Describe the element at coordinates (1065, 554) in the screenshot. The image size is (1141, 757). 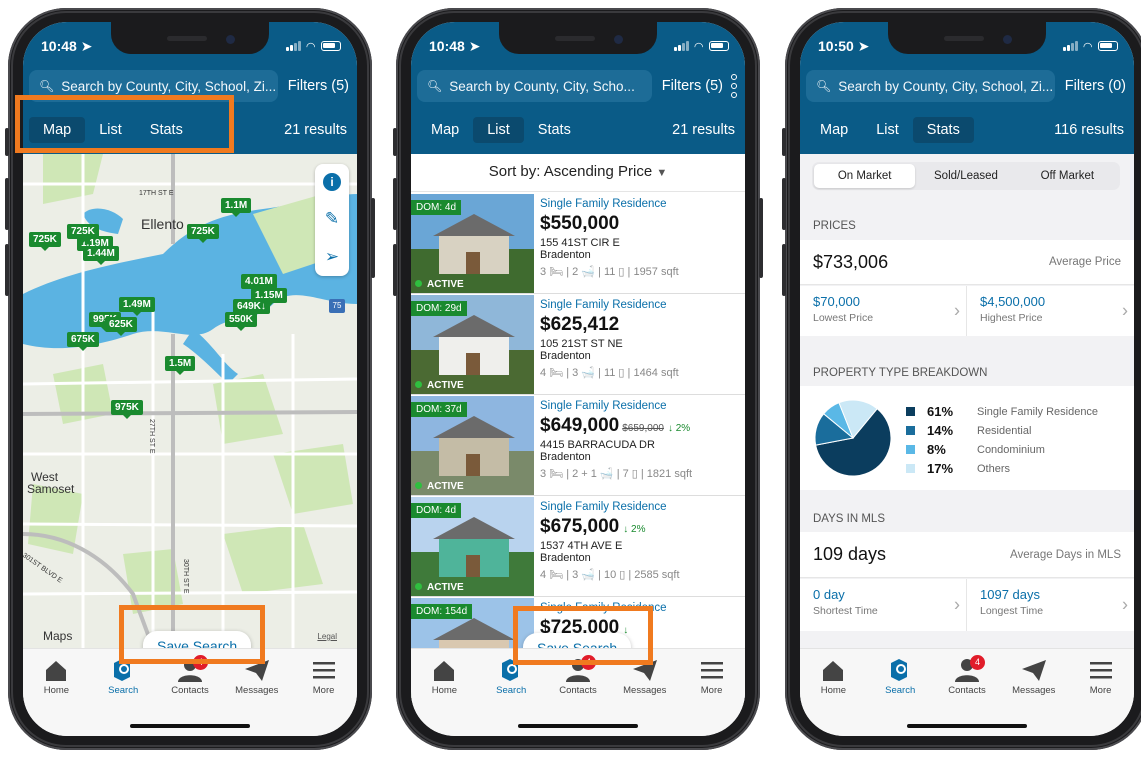
I see `average-days-caption: Average Days in MLS` at that location.